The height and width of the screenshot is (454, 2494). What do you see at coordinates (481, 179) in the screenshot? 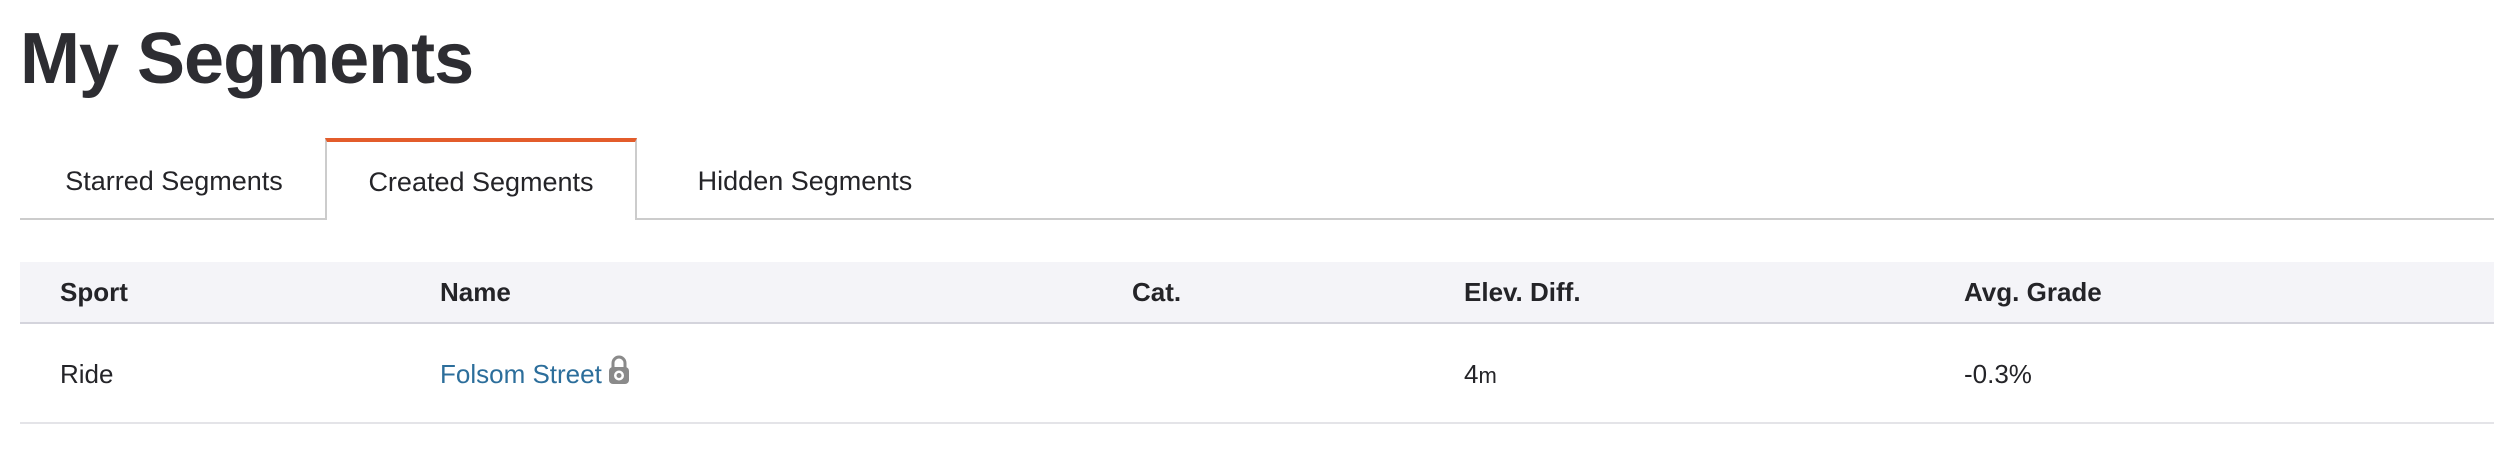
I see `tab-created-segments: Created Segments` at bounding box center [481, 179].